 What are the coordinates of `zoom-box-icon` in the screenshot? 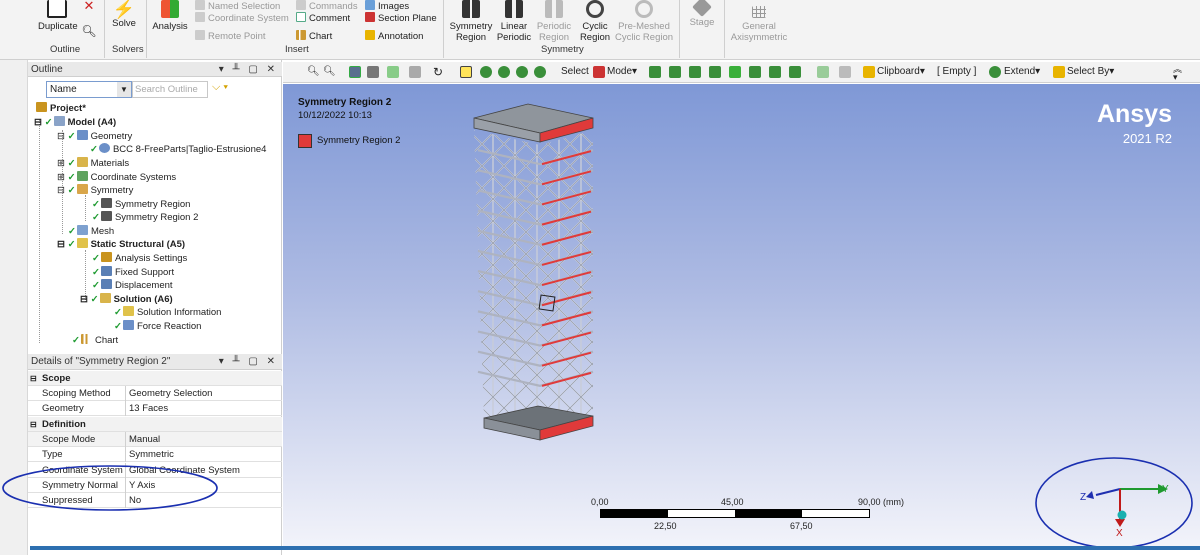 It's located at (504, 72).